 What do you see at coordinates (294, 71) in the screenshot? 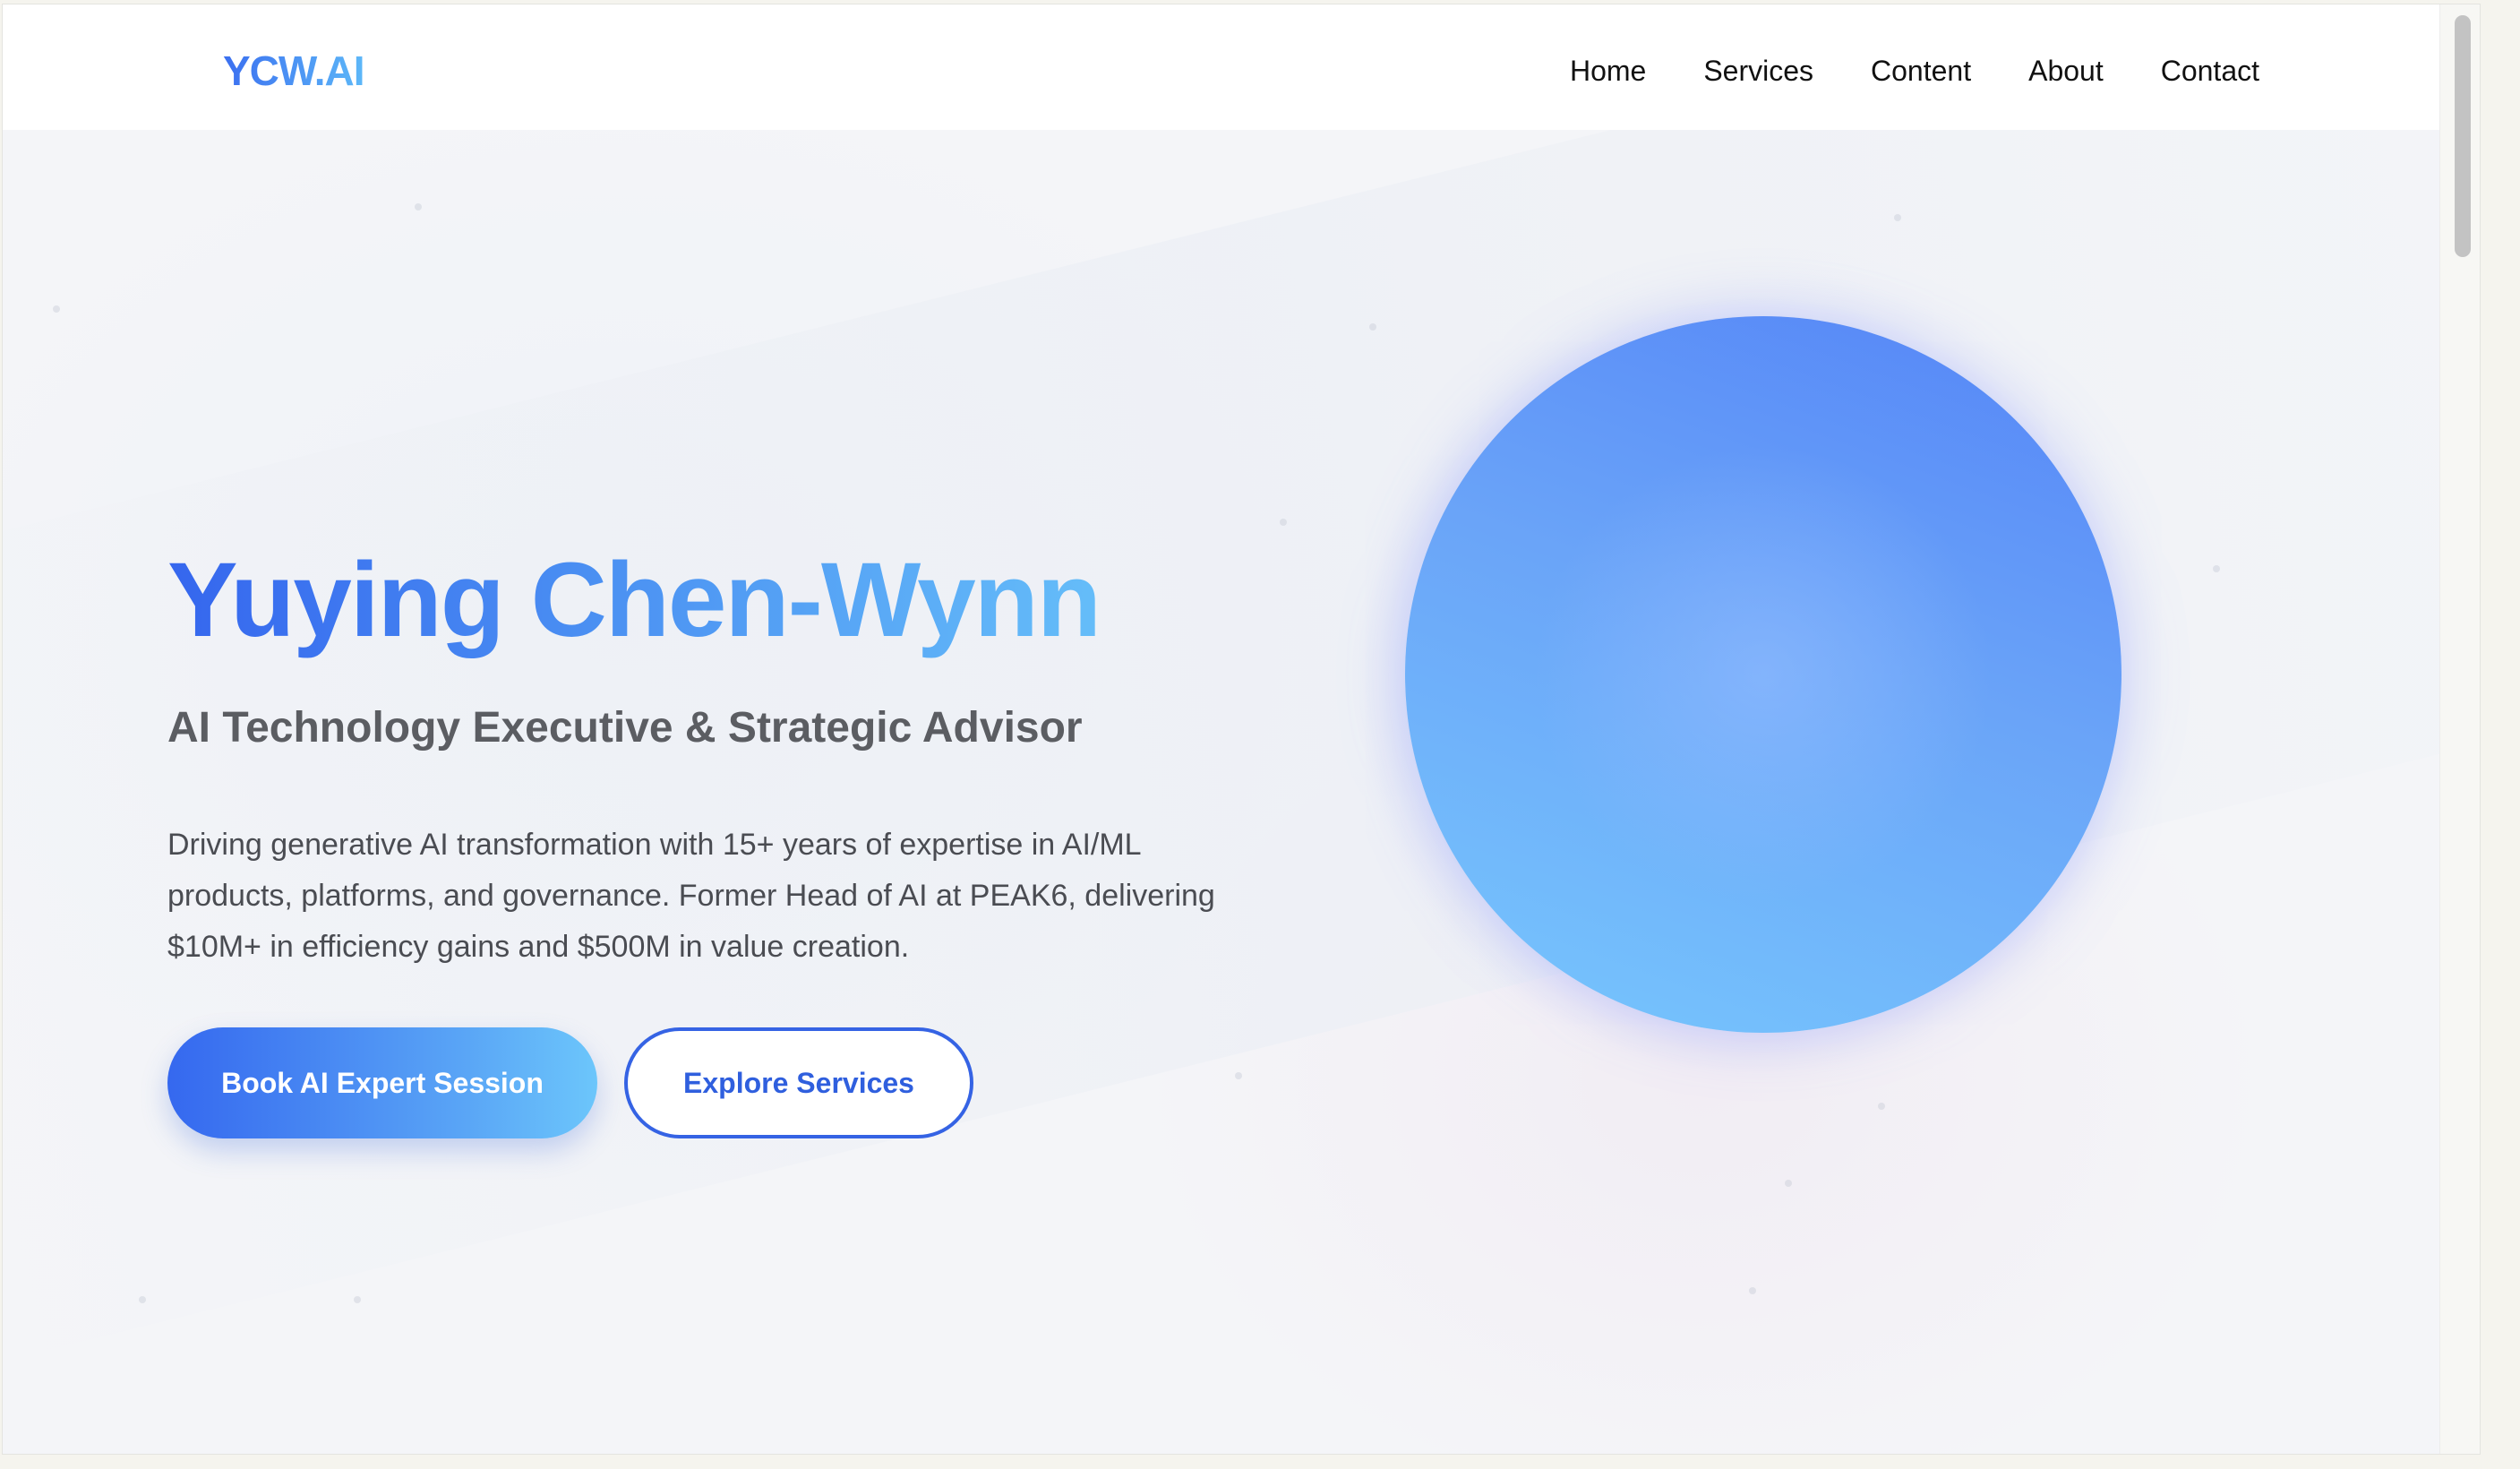
I see `site-logo: YCW.AI` at bounding box center [294, 71].